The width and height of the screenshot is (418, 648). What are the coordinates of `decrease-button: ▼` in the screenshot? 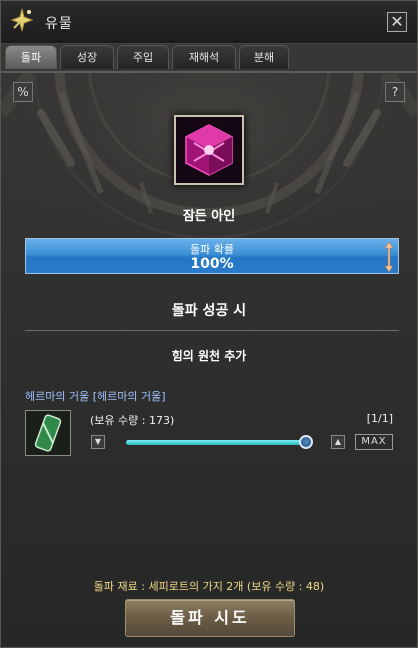 It's located at (98, 442).